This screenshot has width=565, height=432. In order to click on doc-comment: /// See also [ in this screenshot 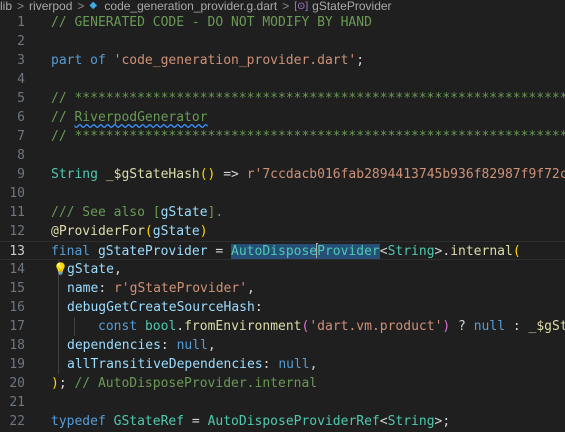, I will do `click(106, 212)`.